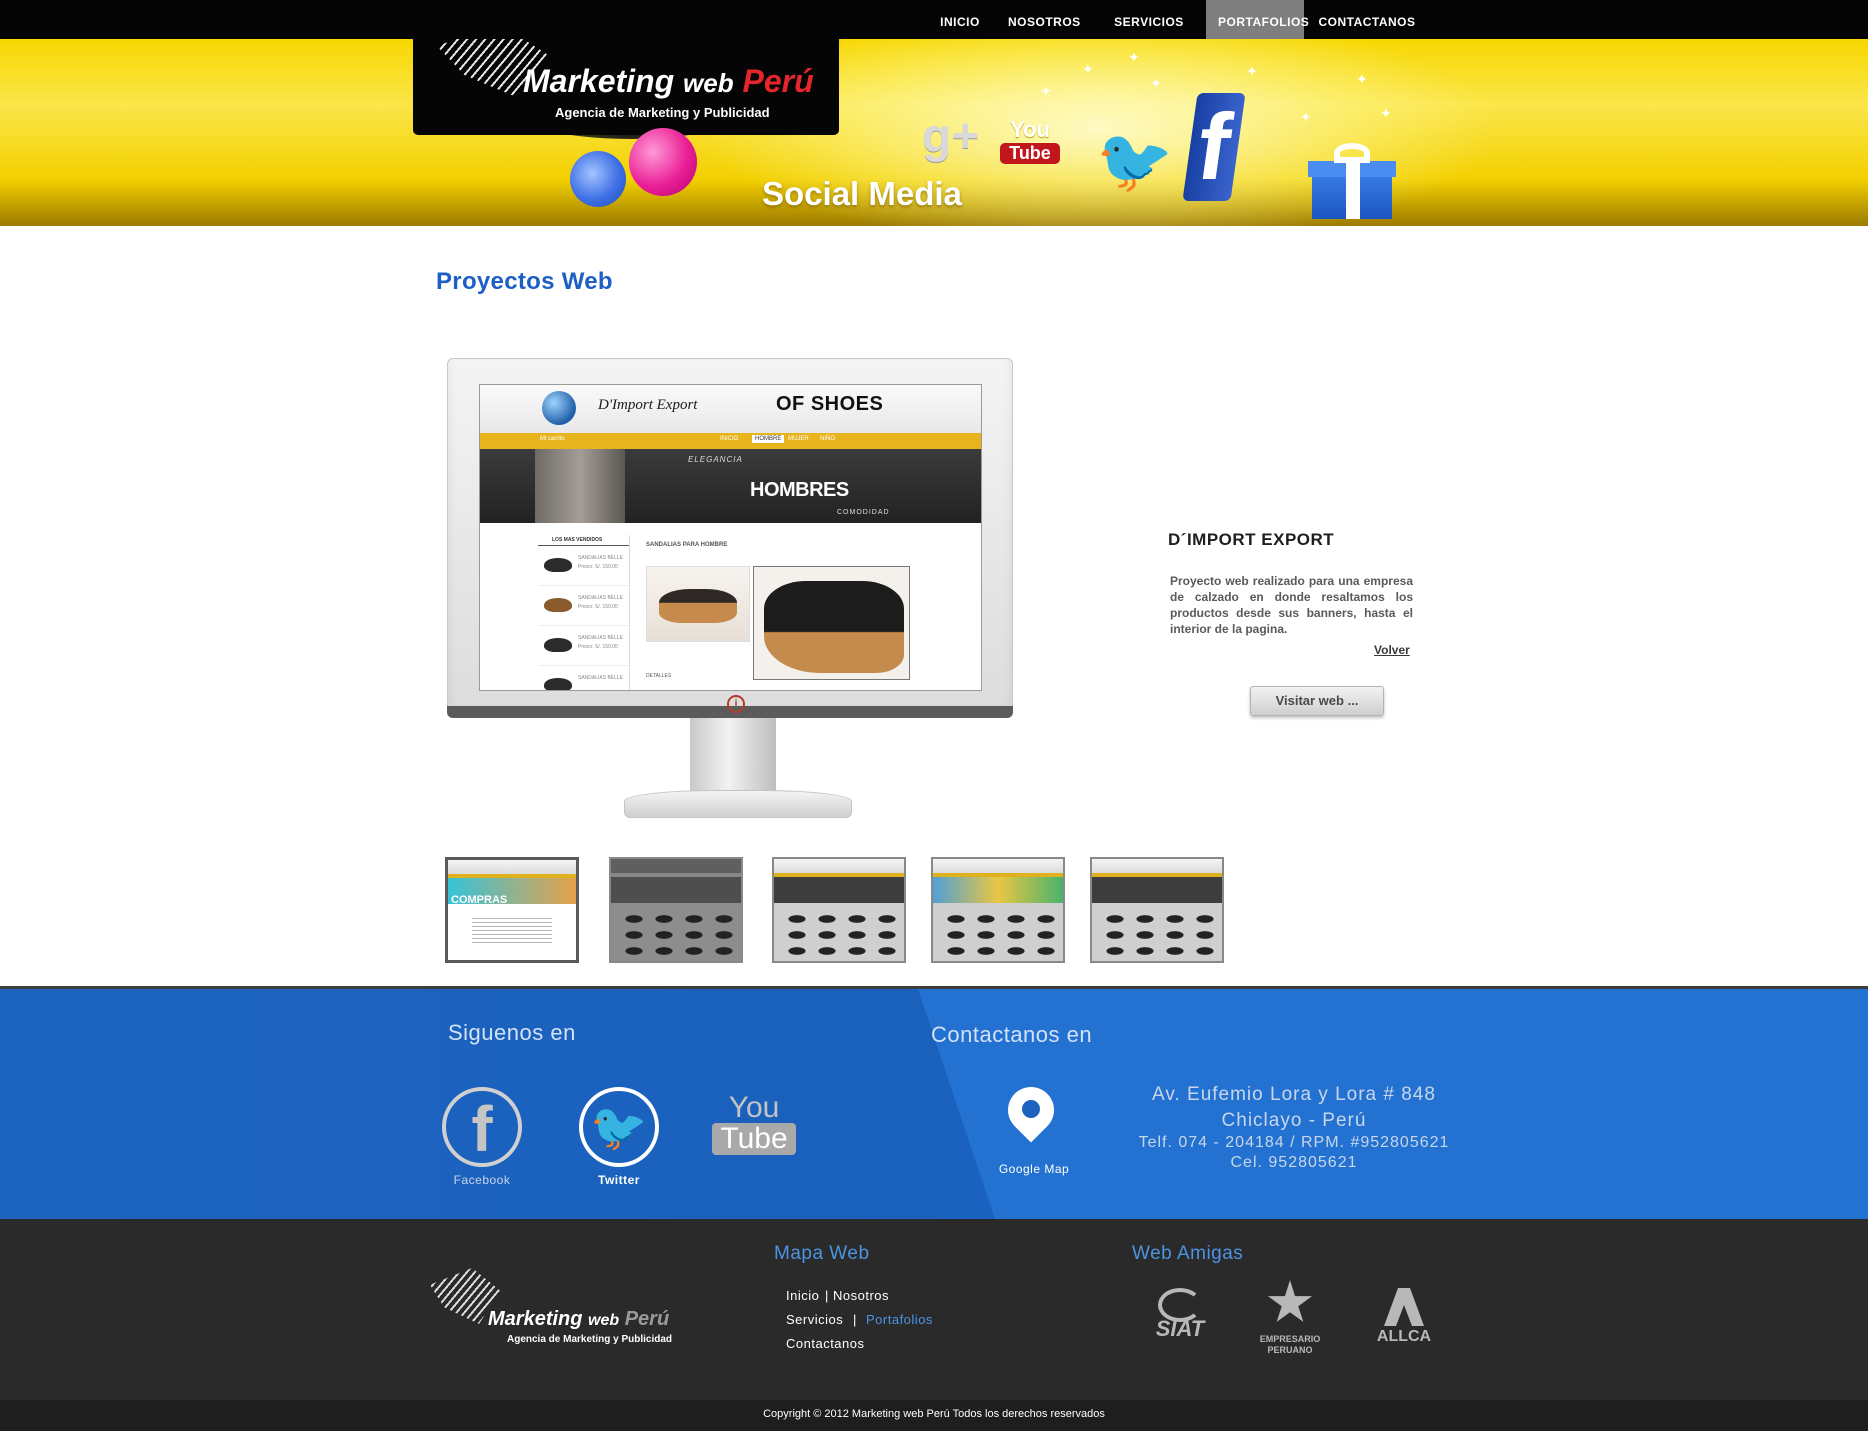  Describe the element at coordinates (619, 1180) in the screenshot. I see `twitter-label: Twitter` at that location.